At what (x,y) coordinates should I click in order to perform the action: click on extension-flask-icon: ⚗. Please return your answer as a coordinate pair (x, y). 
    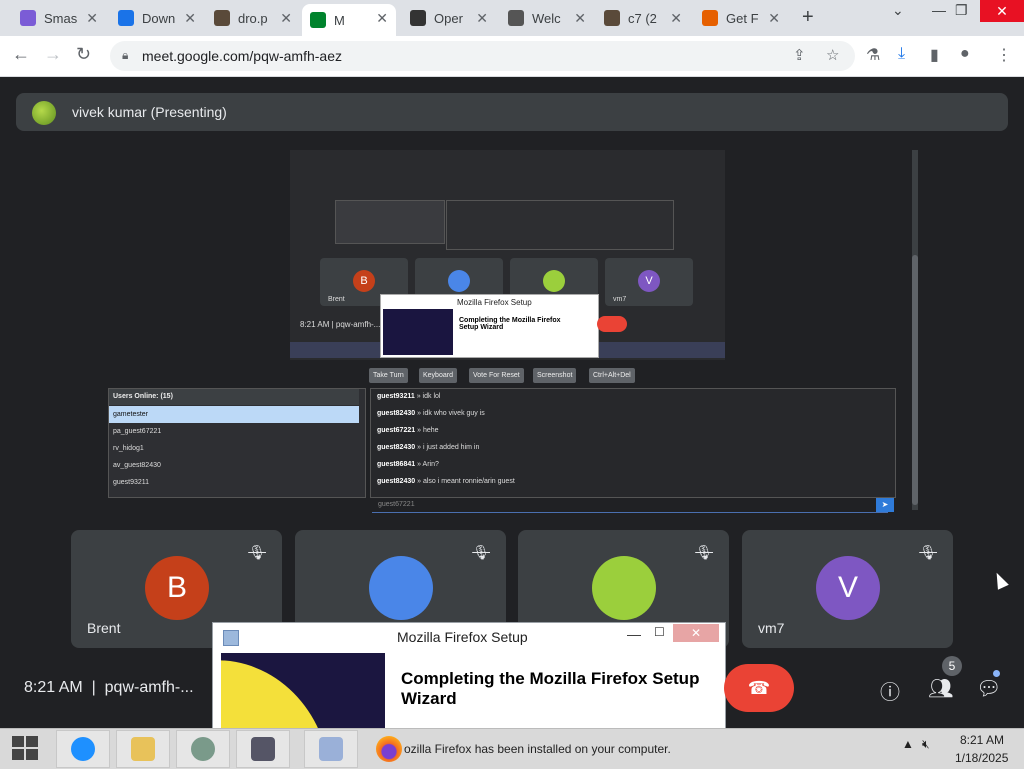
    Looking at the image, I should click on (873, 55).